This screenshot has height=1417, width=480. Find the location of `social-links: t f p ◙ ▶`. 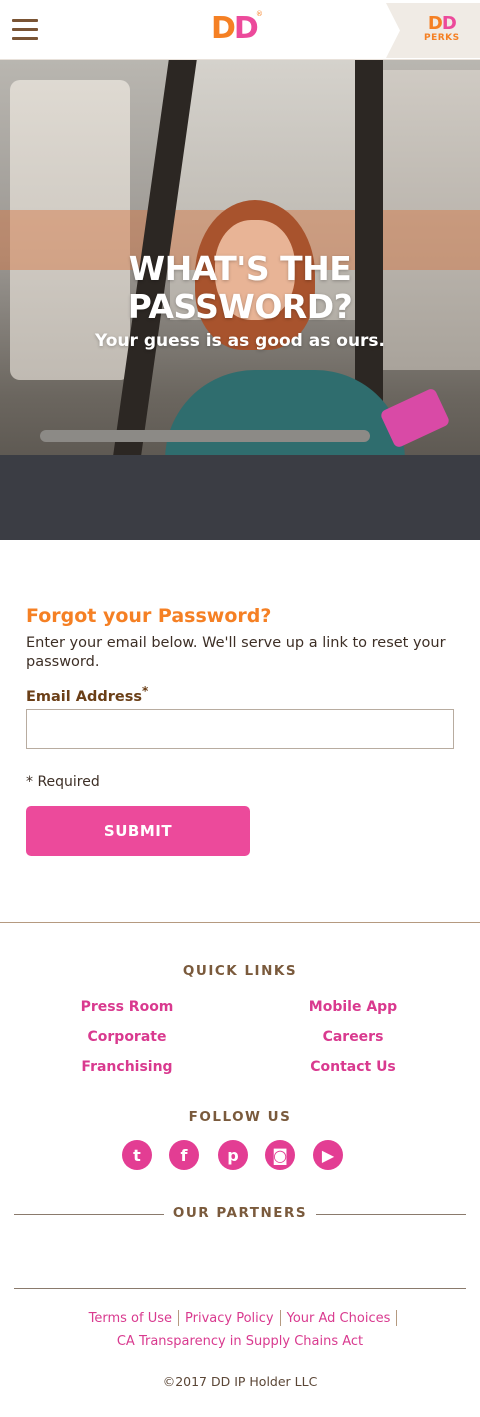

social-links: t f p ◙ ▶ is located at coordinates (240, 1155).